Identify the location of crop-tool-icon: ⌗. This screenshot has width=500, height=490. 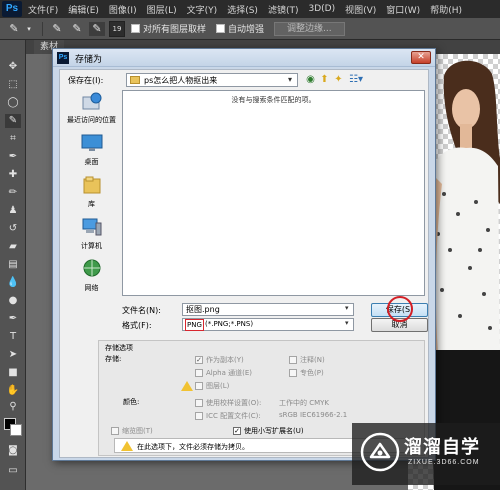
(13, 139).